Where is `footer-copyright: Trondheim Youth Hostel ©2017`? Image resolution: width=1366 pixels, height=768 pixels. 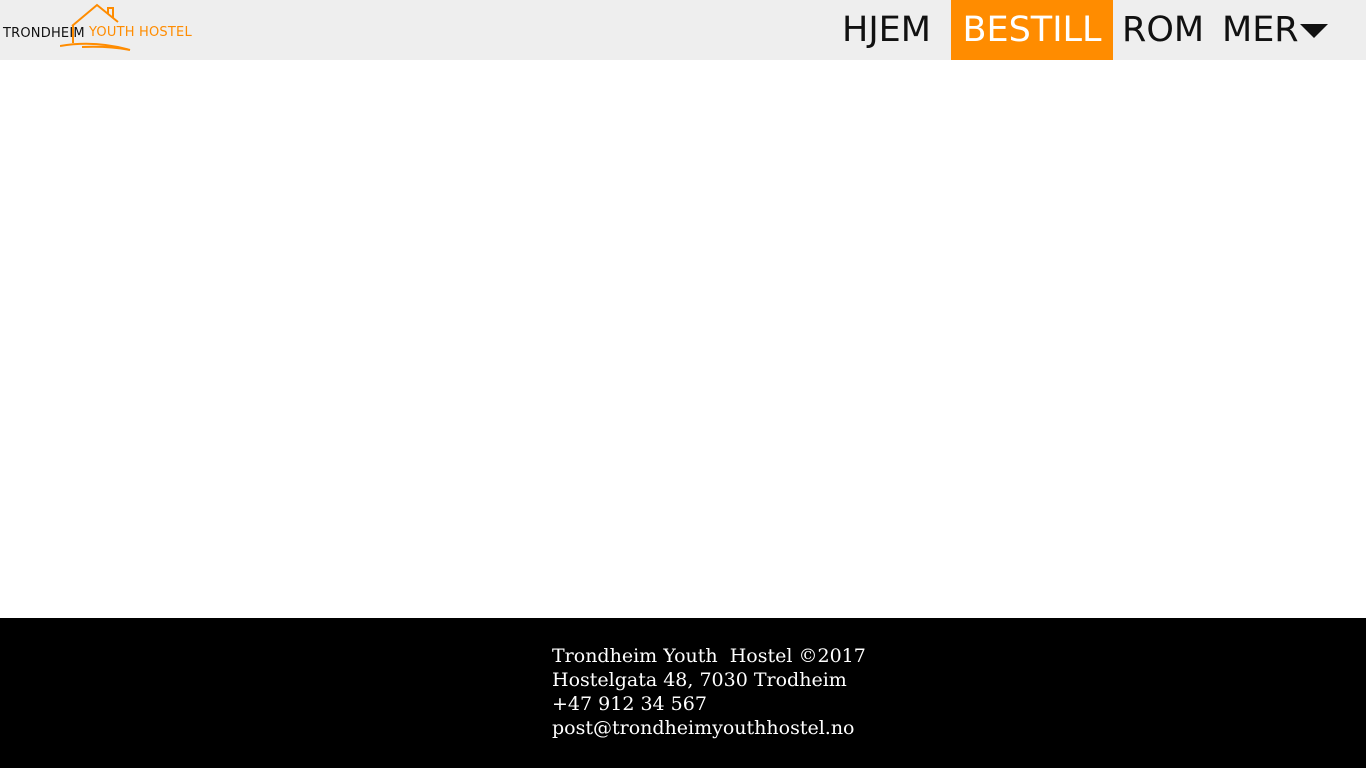
footer-copyright: Trondheim Youth Hostel ©2017 is located at coordinates (709, 656).